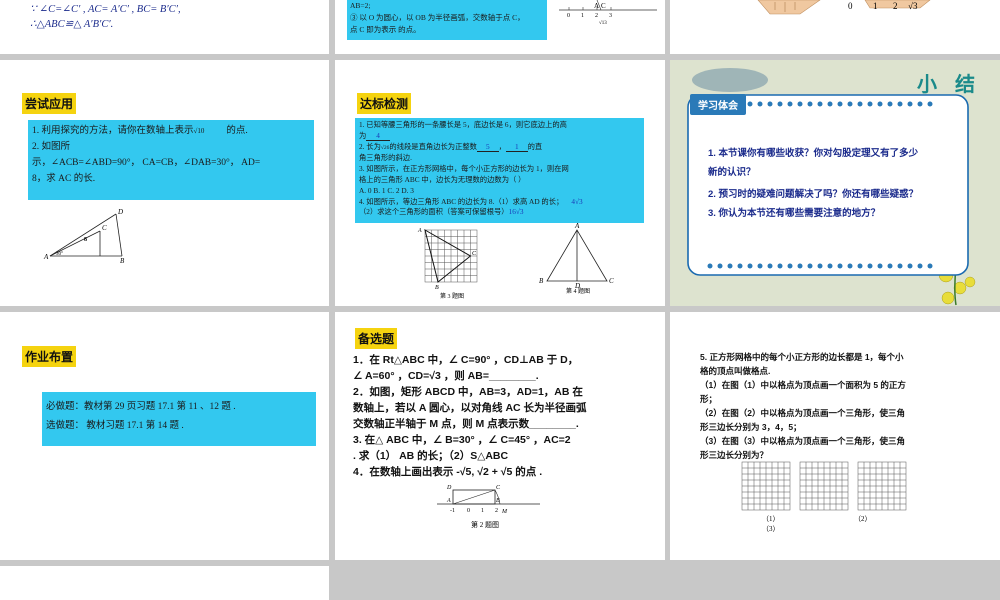  I want to click on axis-label-3: 3, so click(610, 16).